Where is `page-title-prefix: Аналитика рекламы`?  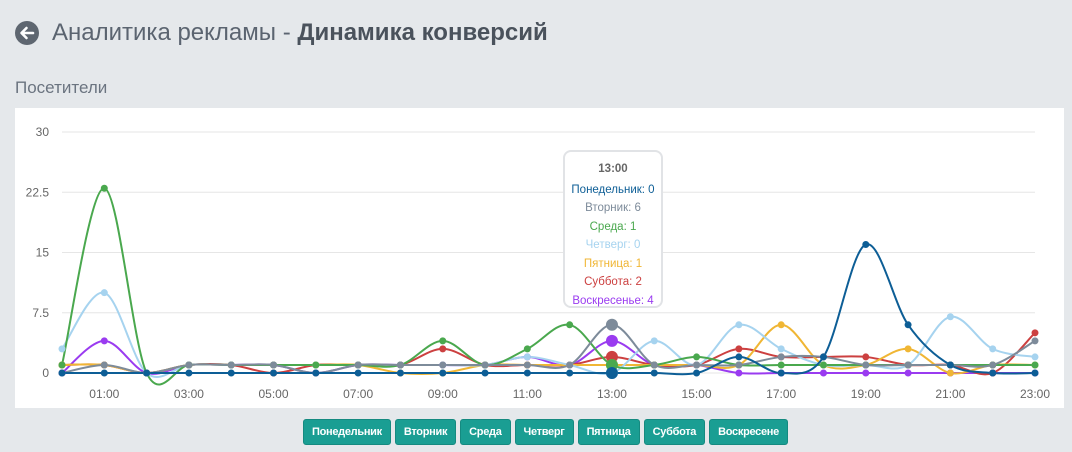
page-title-prefix: Аналитика рекламы is located at coordinates (164, 32).